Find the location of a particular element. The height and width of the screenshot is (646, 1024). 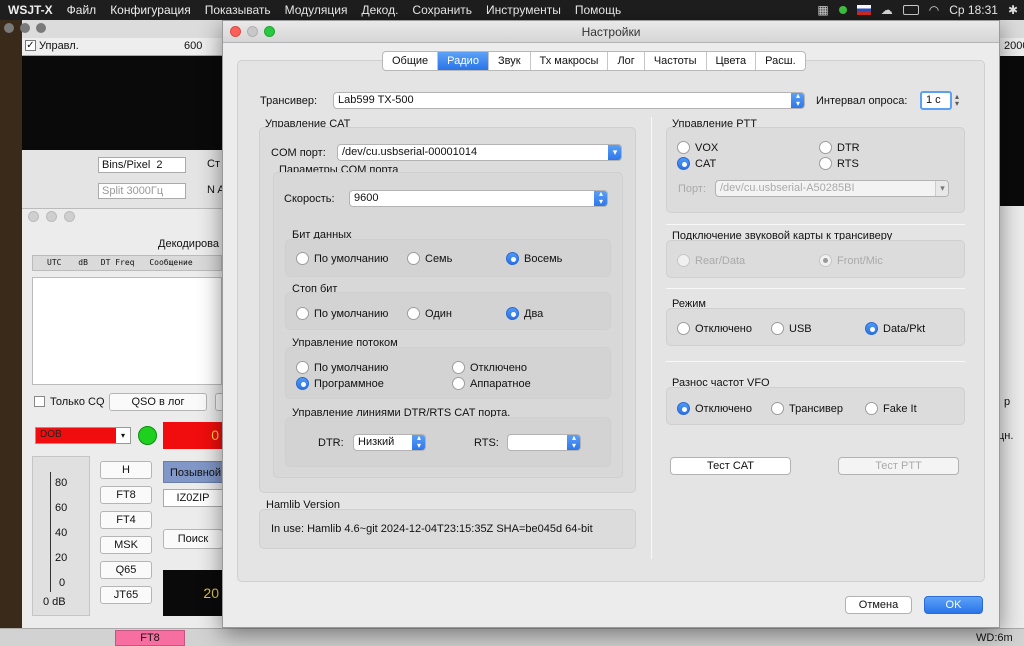

callsign-field: IZ0ZIP is located at coordinates (193, 498).